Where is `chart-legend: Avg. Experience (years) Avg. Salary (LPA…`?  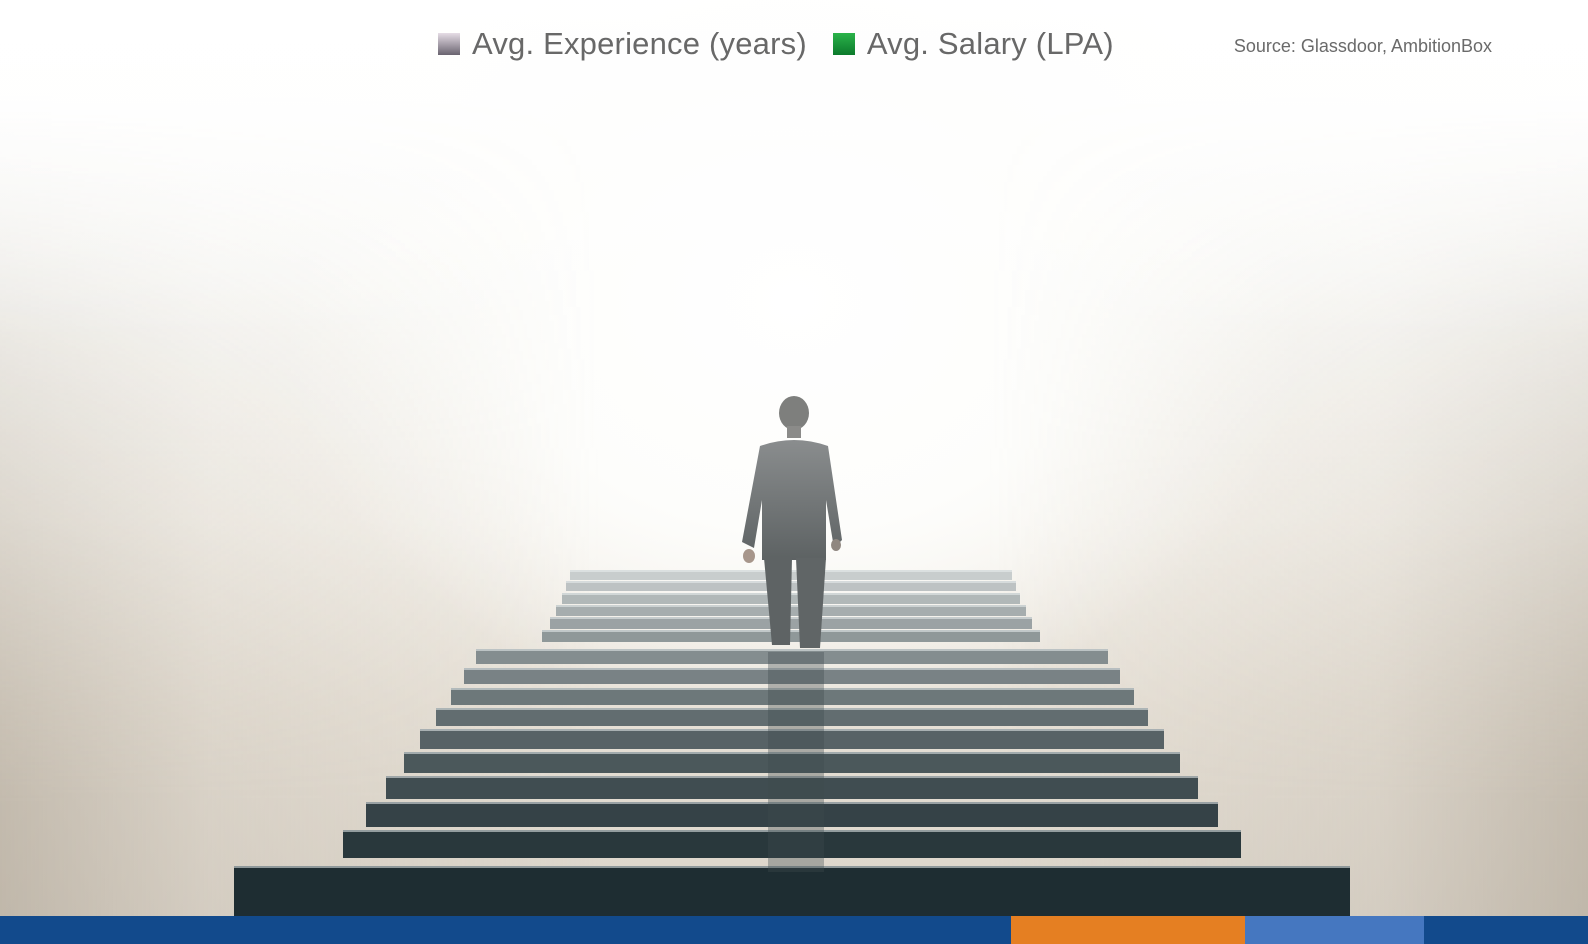 chart-legend: Avg. Experience (years) Avg. Salary (LPA… is located at coordinates (789, 44).